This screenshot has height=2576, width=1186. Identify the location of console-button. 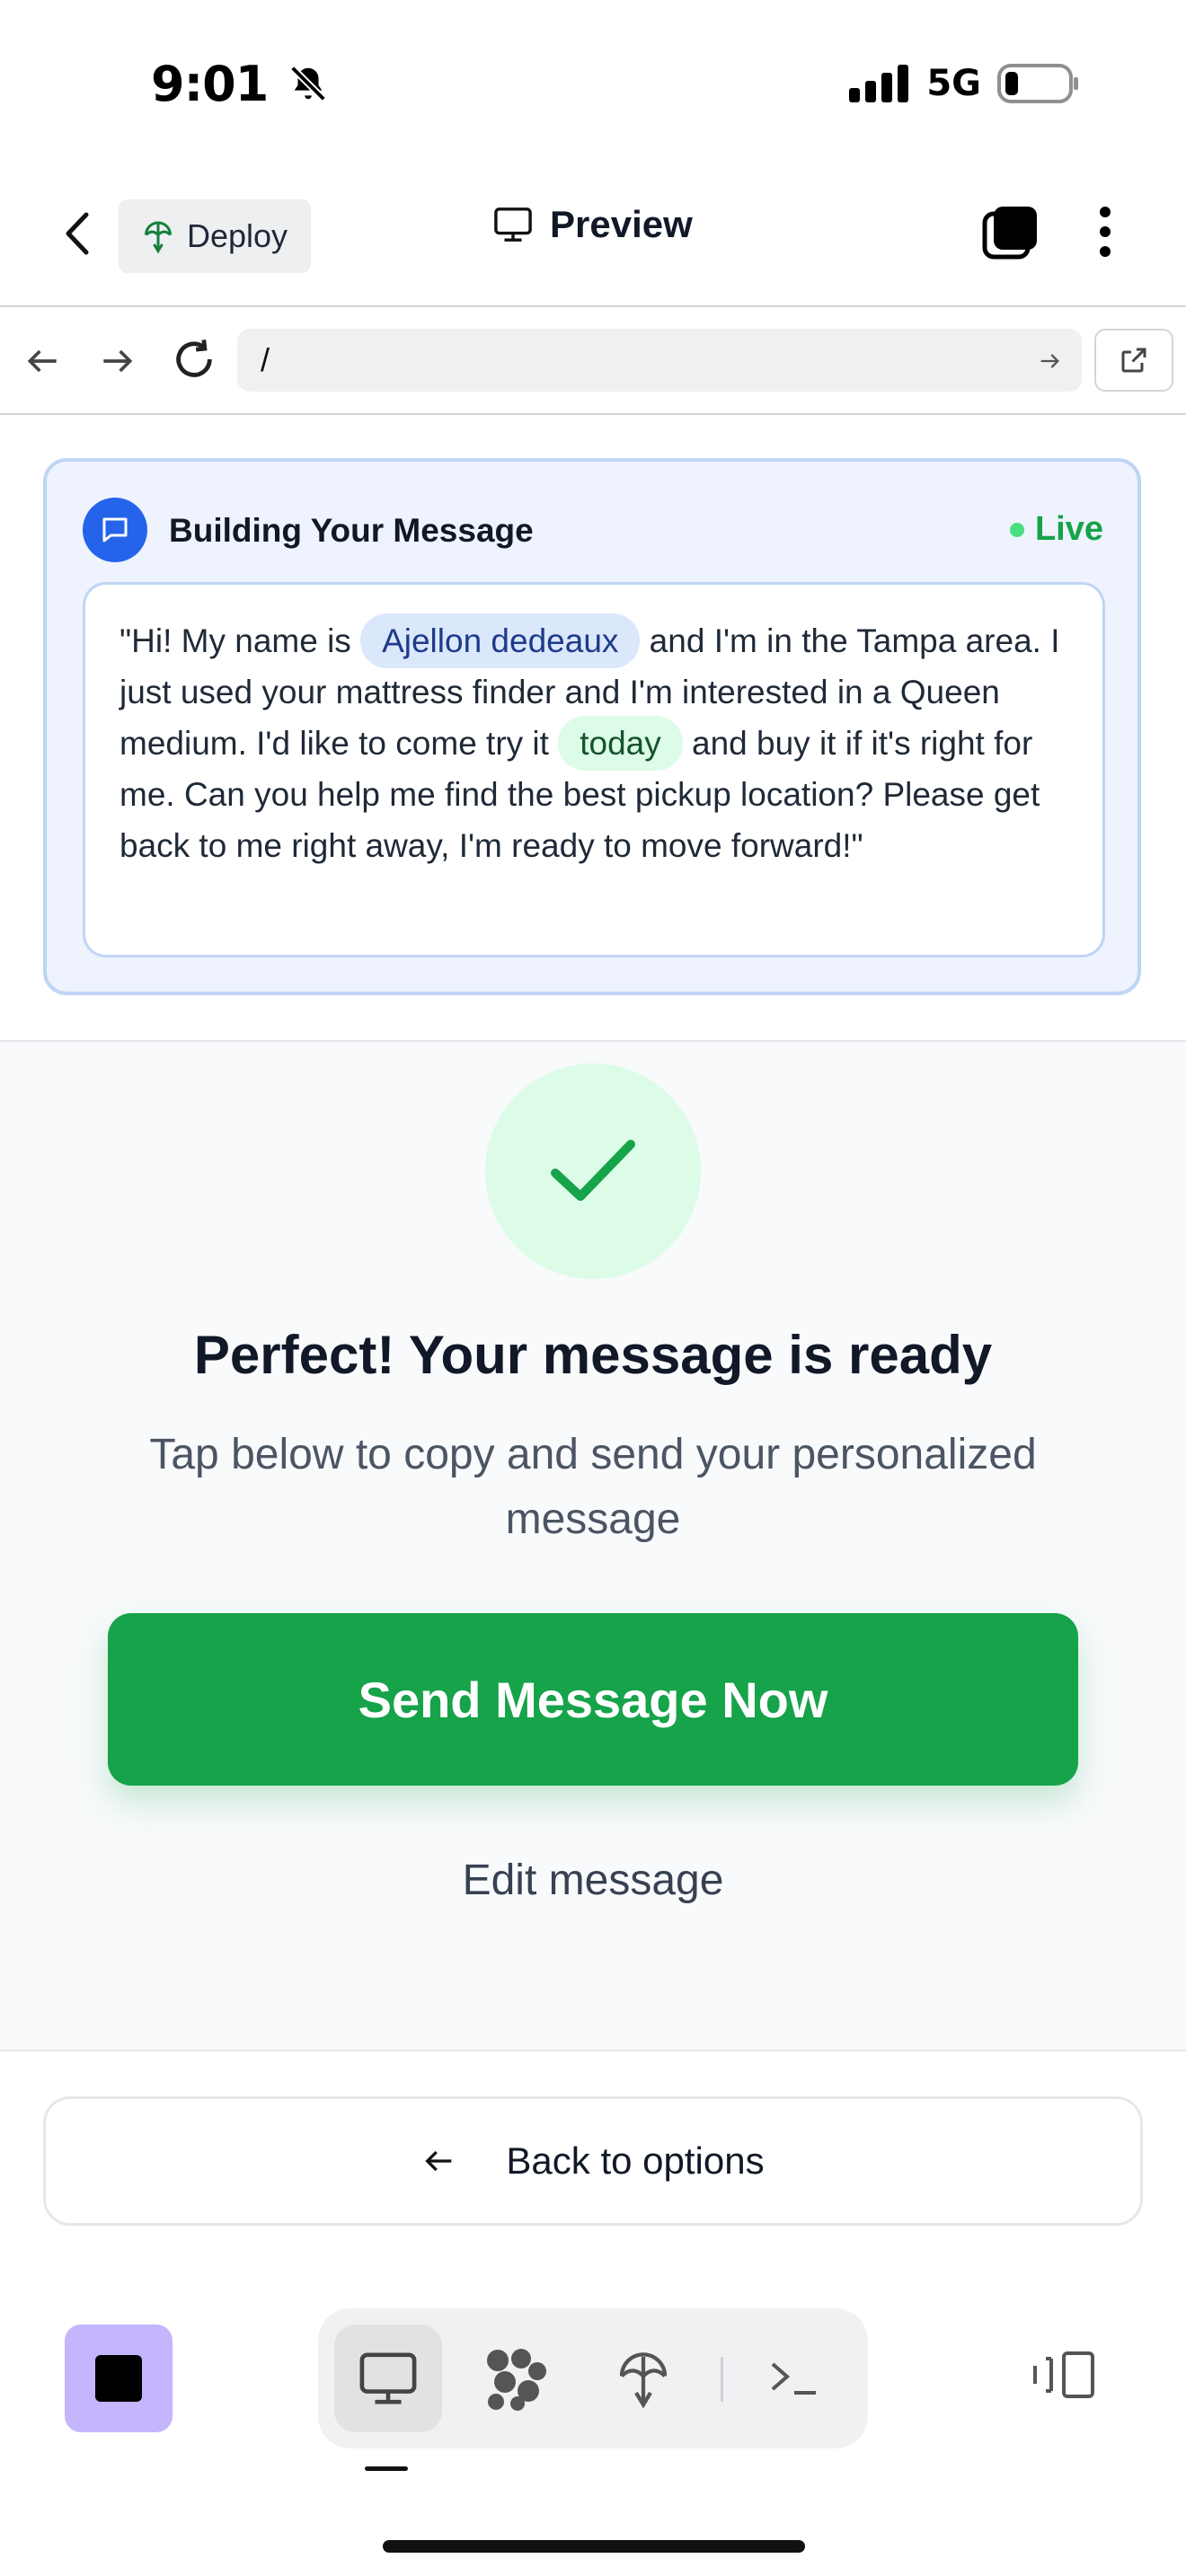
(794, 2378).